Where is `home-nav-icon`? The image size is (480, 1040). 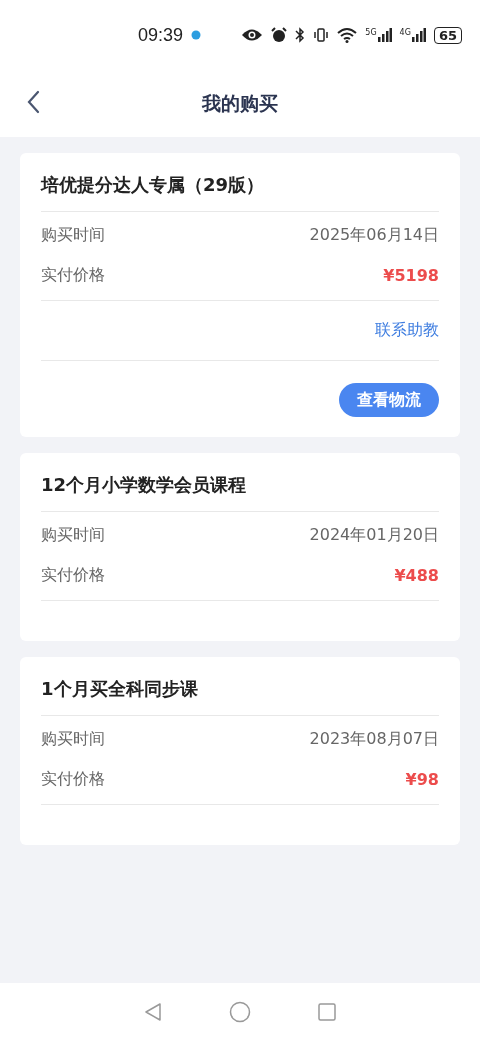 home-nav-icon is located at coordinates (240, 1011).